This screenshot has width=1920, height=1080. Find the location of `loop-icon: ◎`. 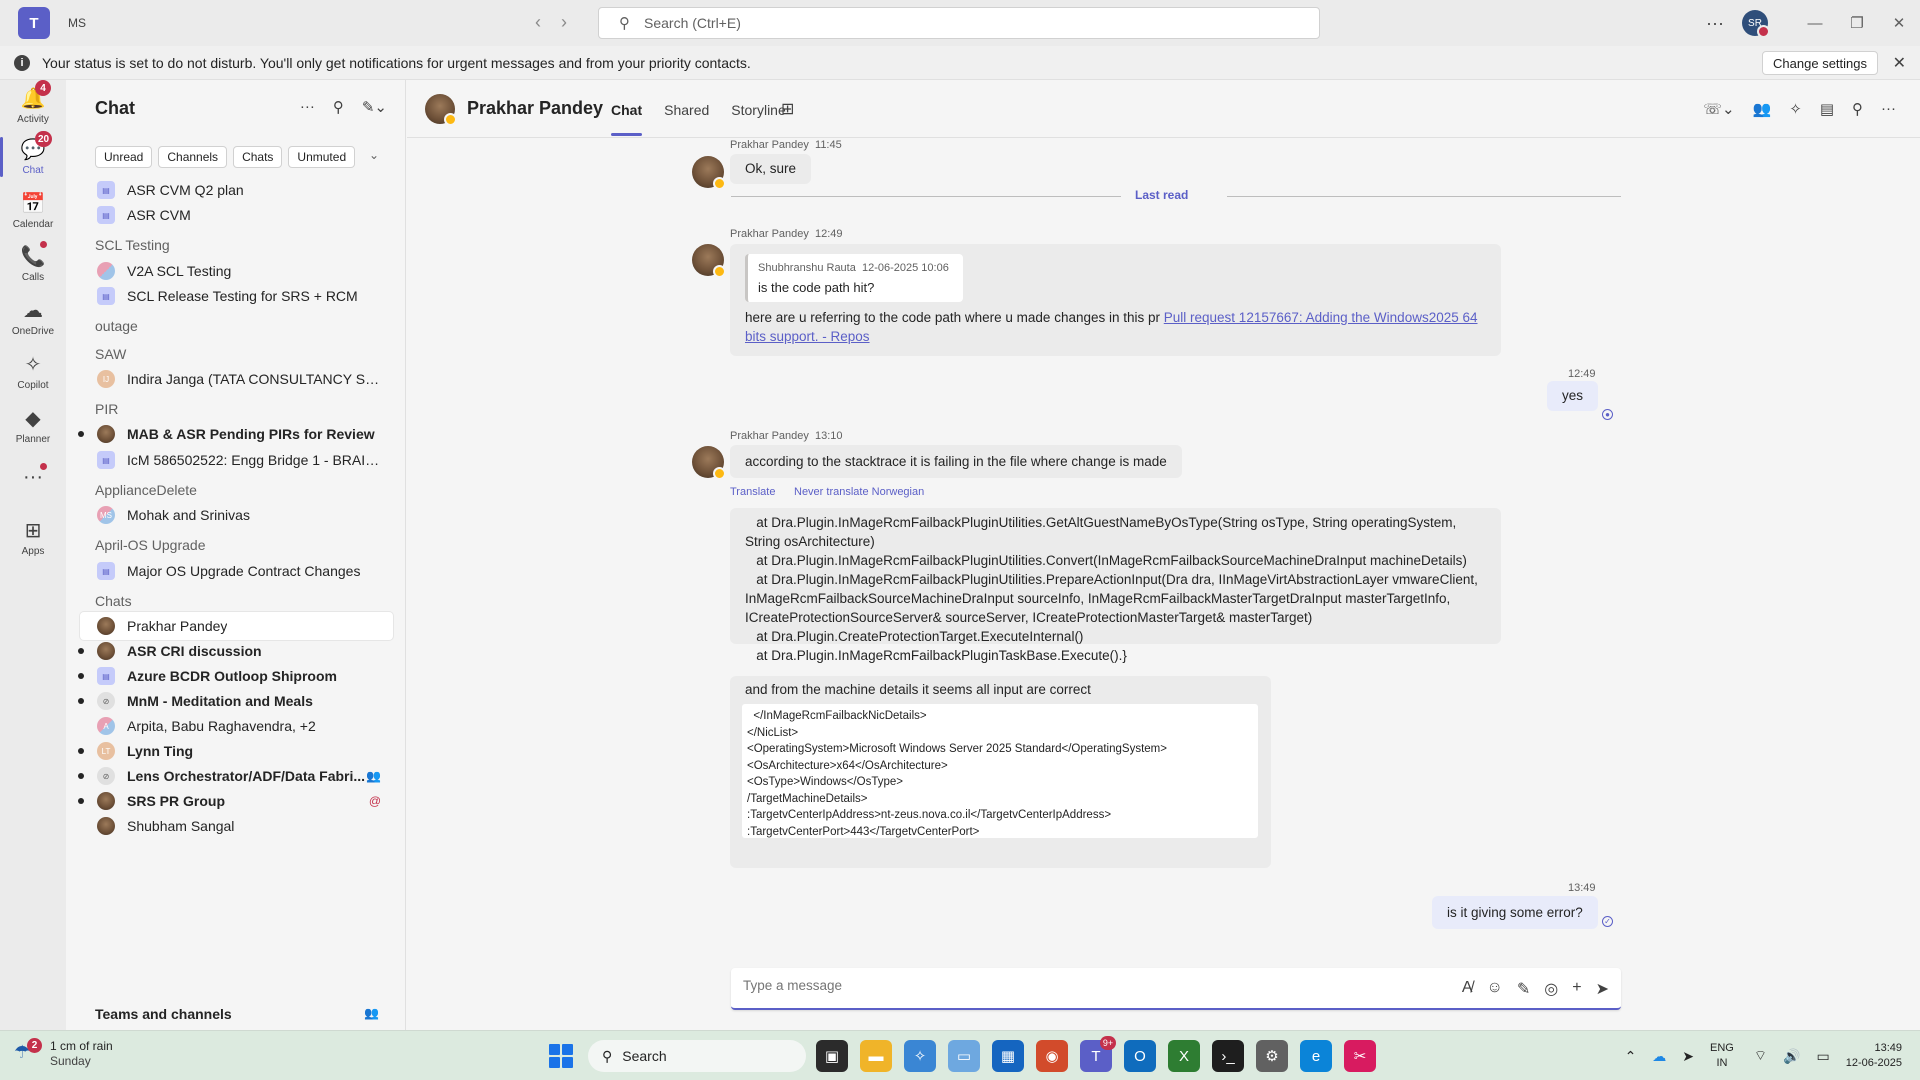

loop-icon: ◎ is located at coordinates (1551, 989).